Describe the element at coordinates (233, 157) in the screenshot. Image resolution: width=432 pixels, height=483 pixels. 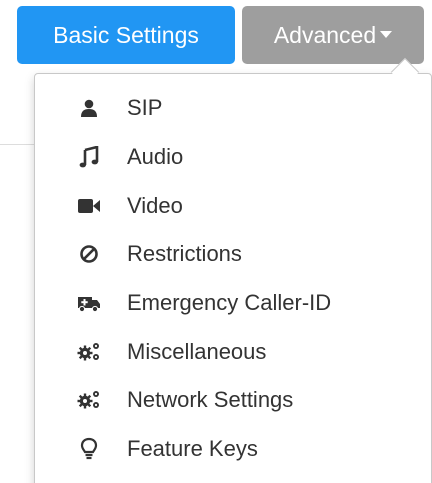
I see `menu-item-audio: Audio` at that location.